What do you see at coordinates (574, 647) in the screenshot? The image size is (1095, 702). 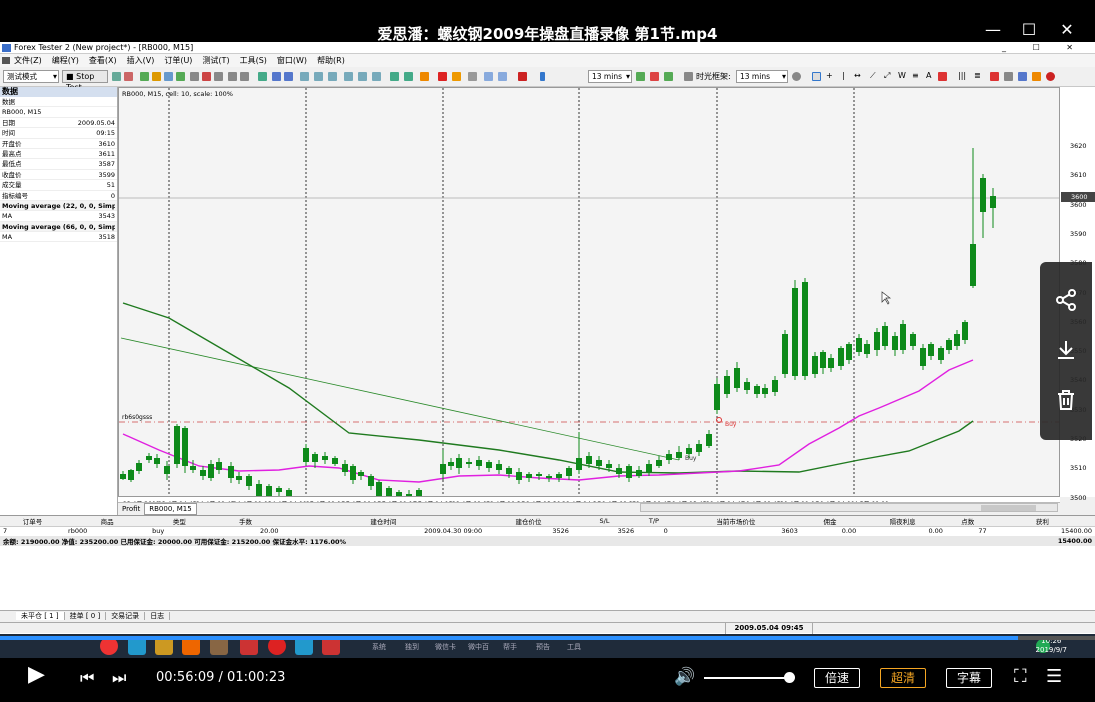 I see `taskbar-label: 工具` at bounding box center [574, 647].